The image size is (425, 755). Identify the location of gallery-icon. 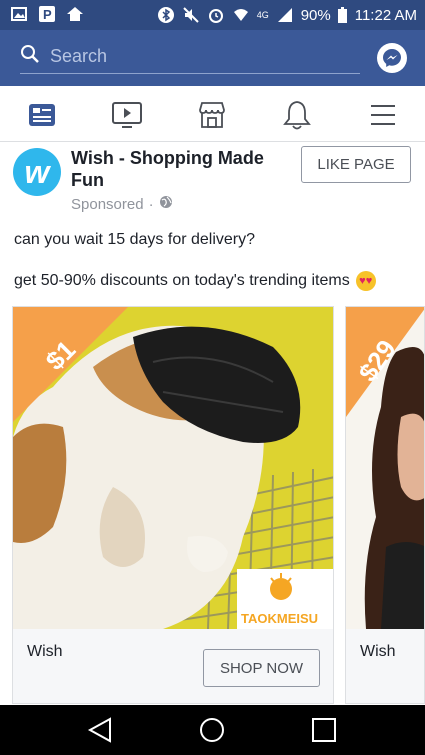
(19, 14).